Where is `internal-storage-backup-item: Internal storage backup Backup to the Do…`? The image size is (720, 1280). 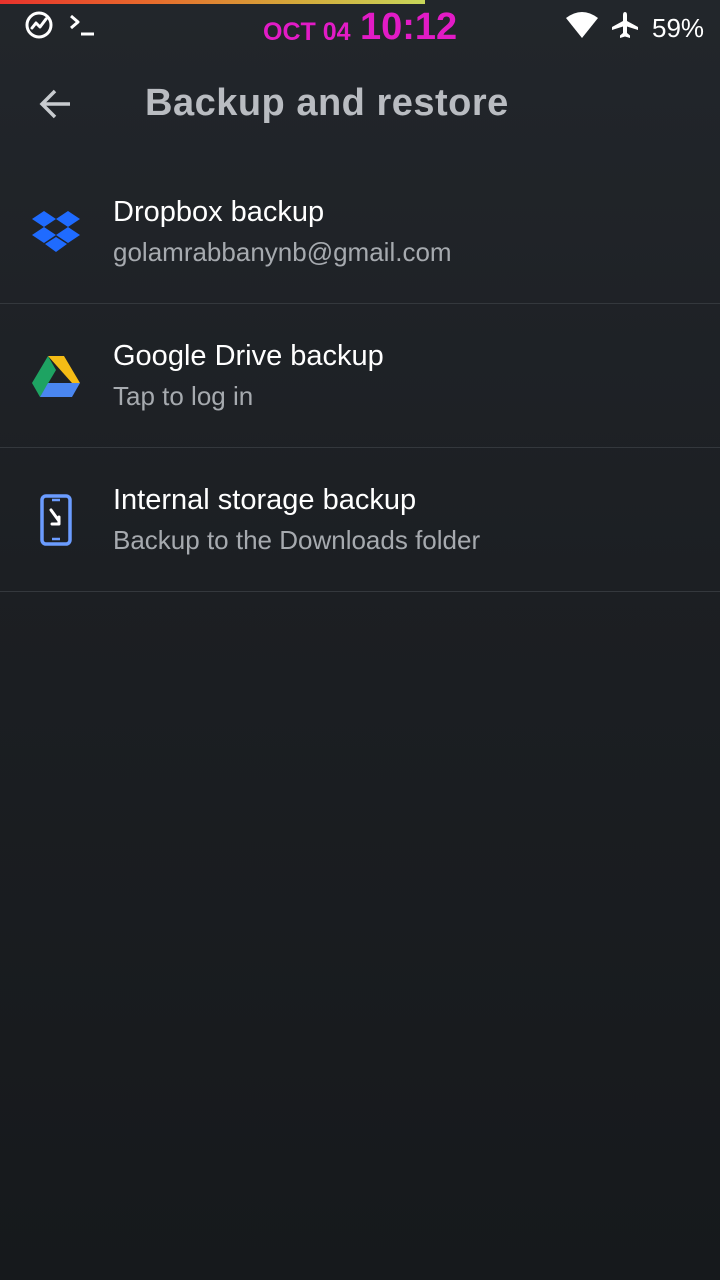 internal-storage-backup-item: Internal storage backup Backup to the Do… is located at coordinates (360, 520).